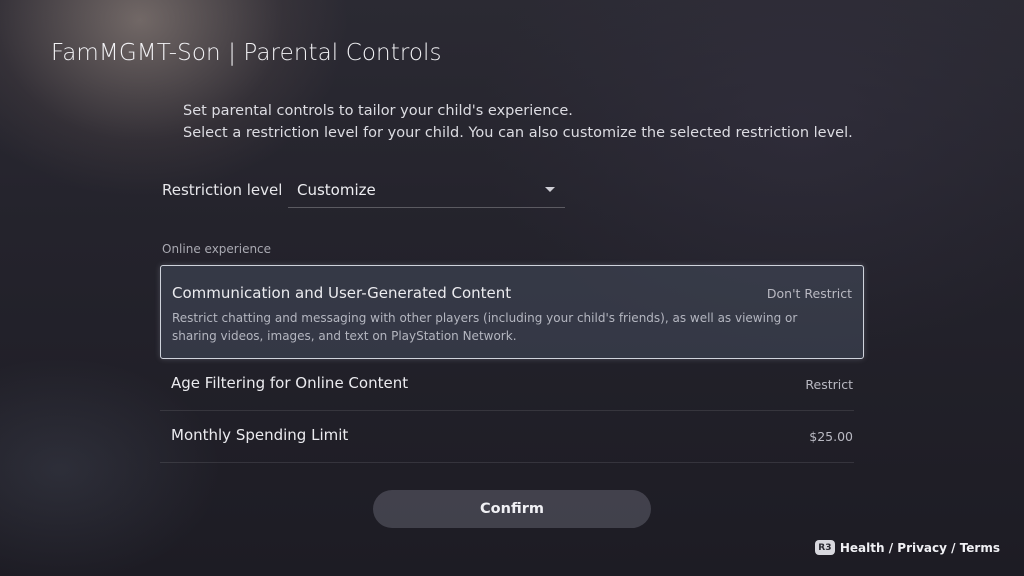 This screenshot has height=576, width=1024. Describe the element at coordinates (919, 547) in the screenshot. I see `footer-link-text: Health / Privacy / Terms` at that location.